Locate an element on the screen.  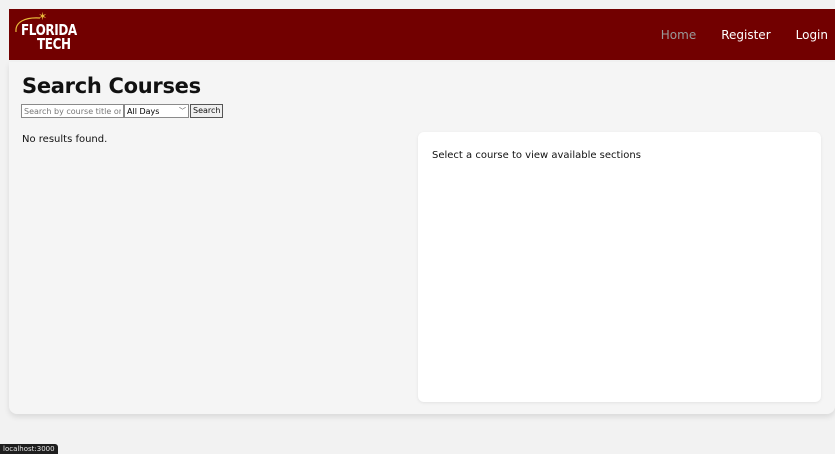
day-filter-select: All Days ﹀ is located at coordinates (156, 111).